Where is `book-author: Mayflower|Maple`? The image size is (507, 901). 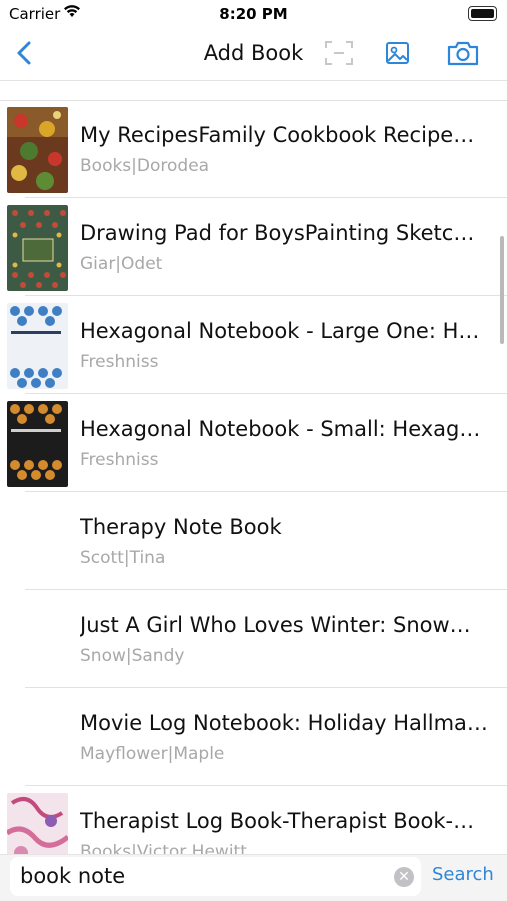
book-author: Mayflower|Maple is located at coordinates (152, 754).